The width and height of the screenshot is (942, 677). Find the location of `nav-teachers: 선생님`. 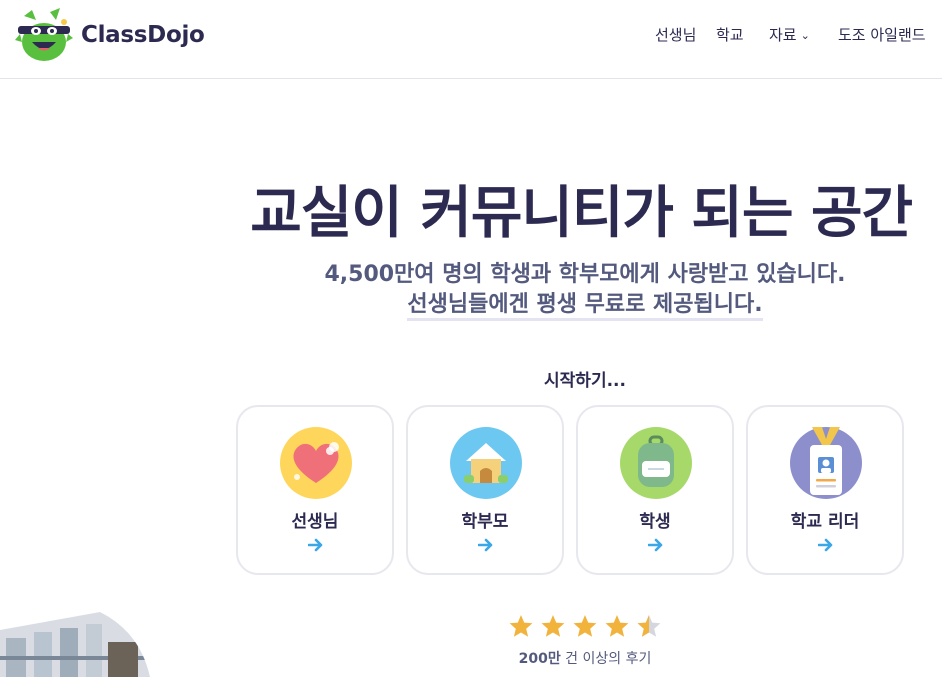

nav-teachers: 선생님 is located at coordinates (675, 34).